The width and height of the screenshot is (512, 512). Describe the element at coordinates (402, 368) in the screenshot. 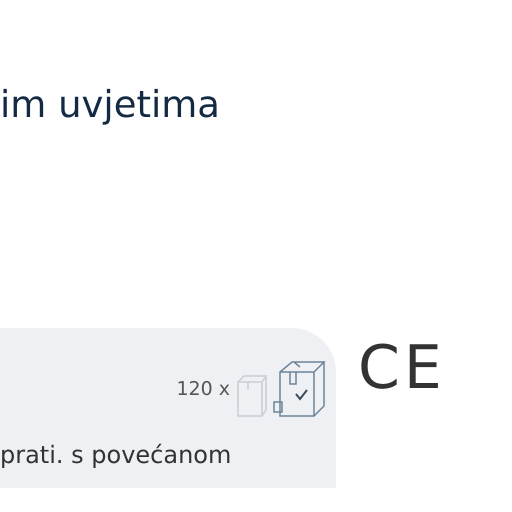

I see `ce-mark: CE` at that location.